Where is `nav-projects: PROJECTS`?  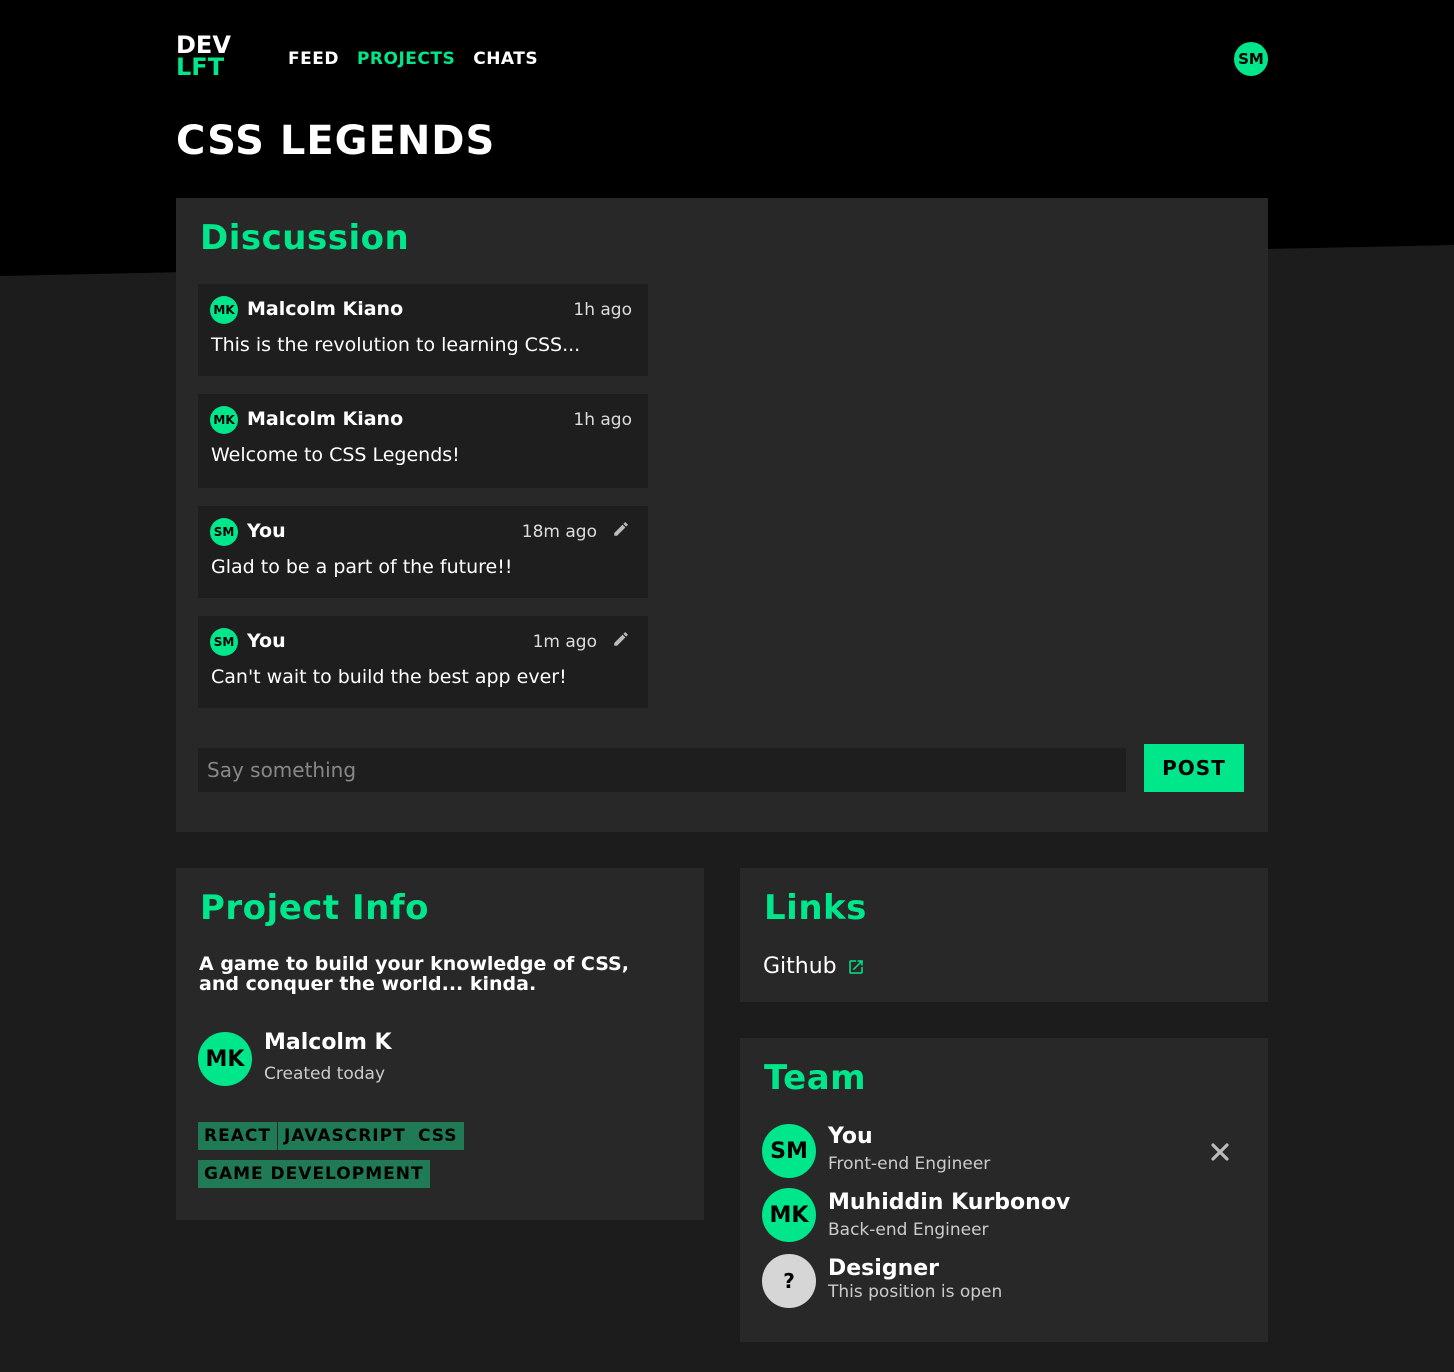 nav-projects: PROJECTS is located at coordinates (406, 59).